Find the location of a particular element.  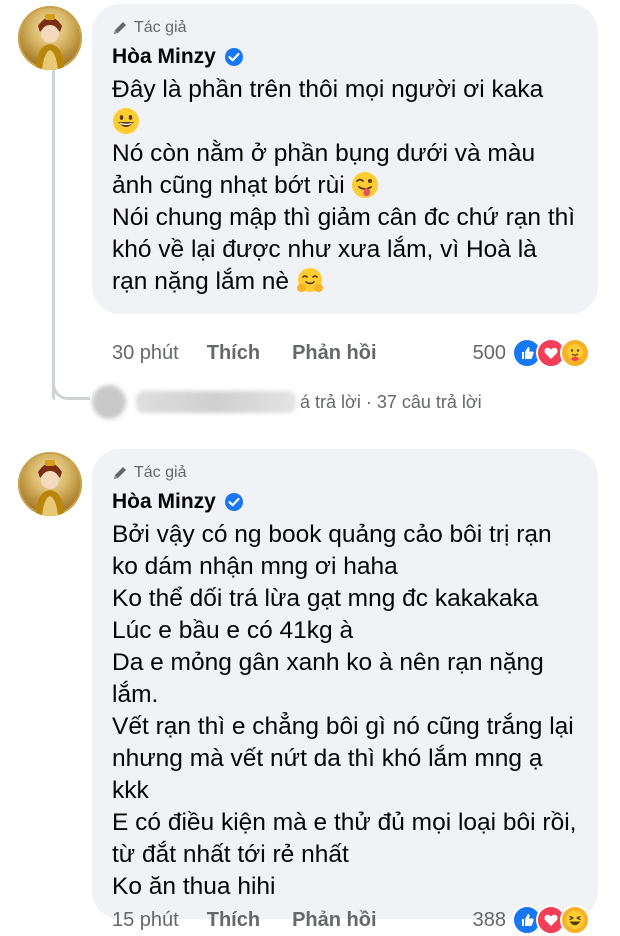

replies-count: 37 câu trả lời is located at coordinates (429, 402).